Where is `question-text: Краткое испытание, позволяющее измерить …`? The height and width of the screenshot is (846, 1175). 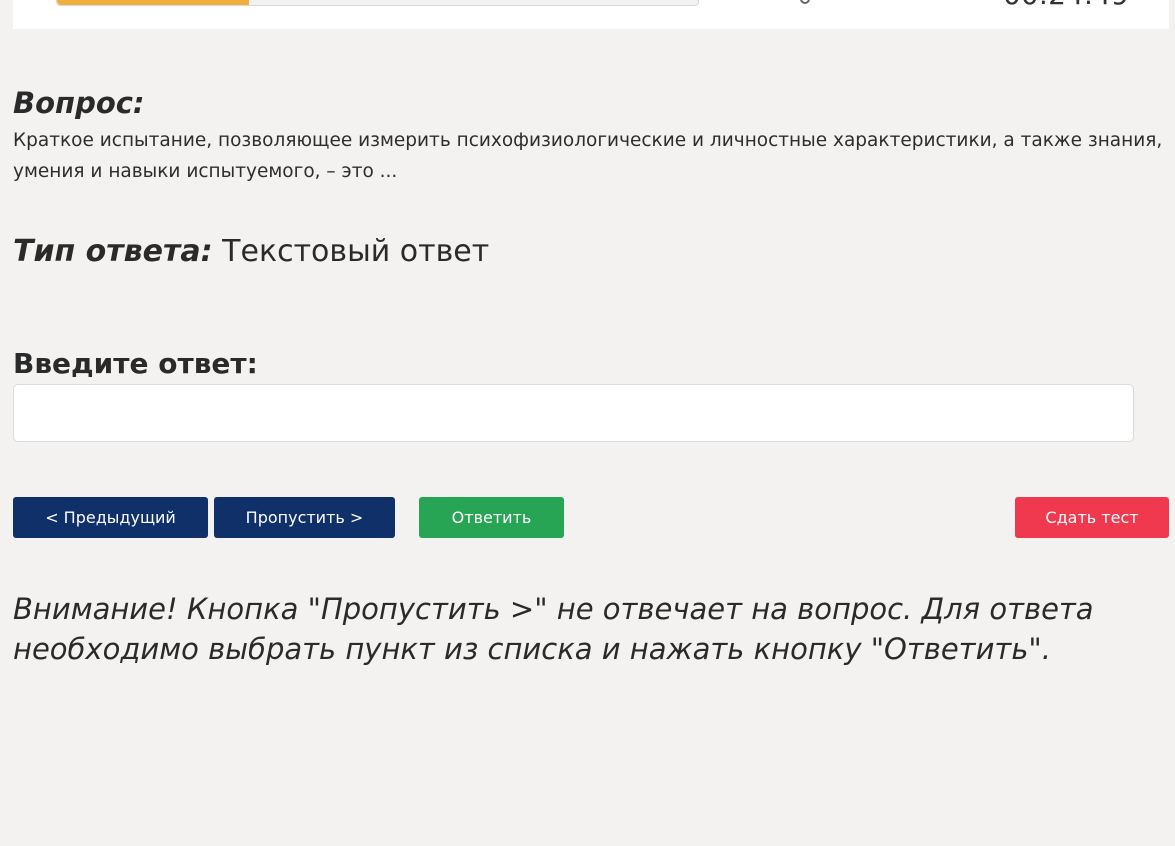
question-text: Краткое испытание, позволяющее измерить … is located at coordinates (588, 156).